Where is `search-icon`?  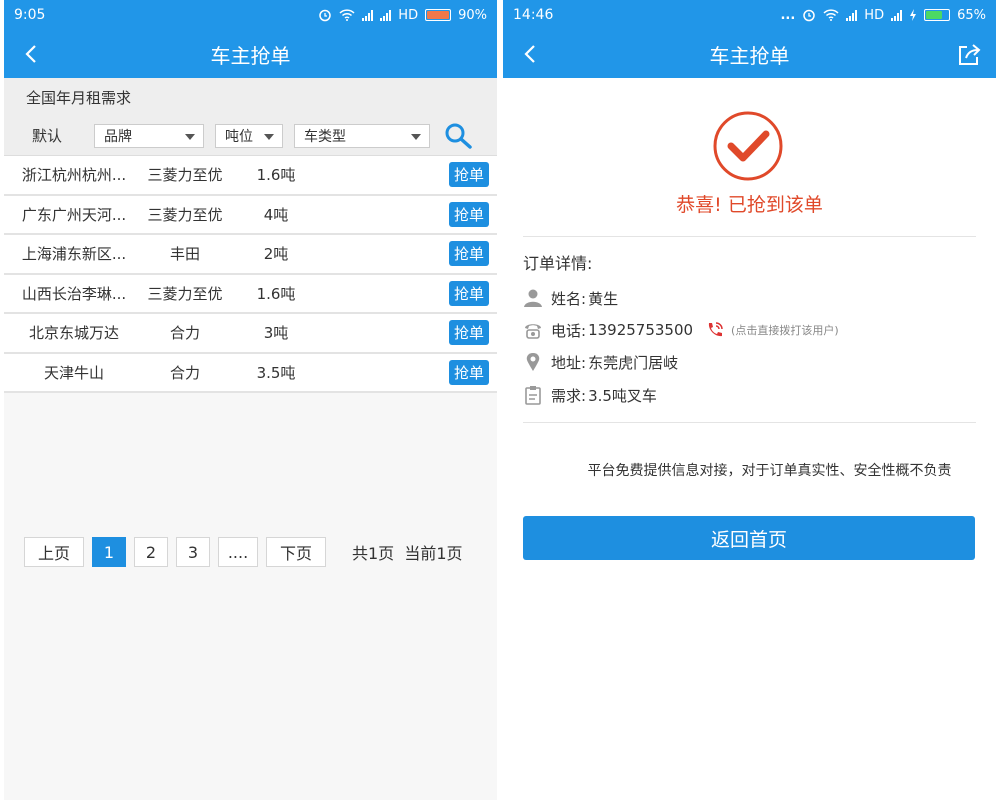 search-icon is located at coordinates (458, 136).